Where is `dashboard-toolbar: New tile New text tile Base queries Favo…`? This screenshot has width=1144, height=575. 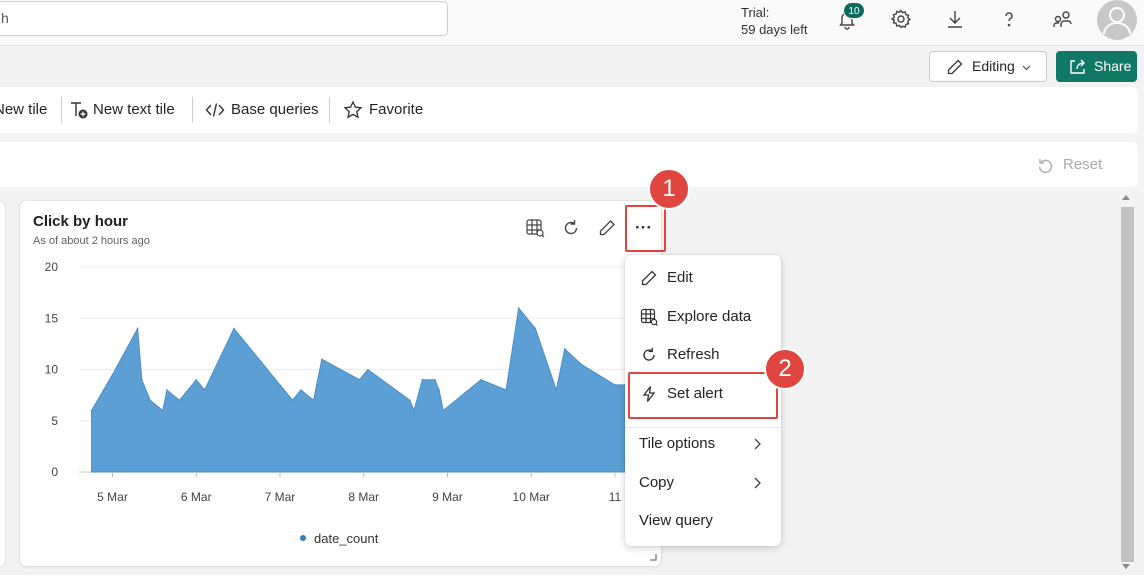
dashboard-toolbar: New tile New text tile Base queries Favo… is located at coordinates (569, 110).